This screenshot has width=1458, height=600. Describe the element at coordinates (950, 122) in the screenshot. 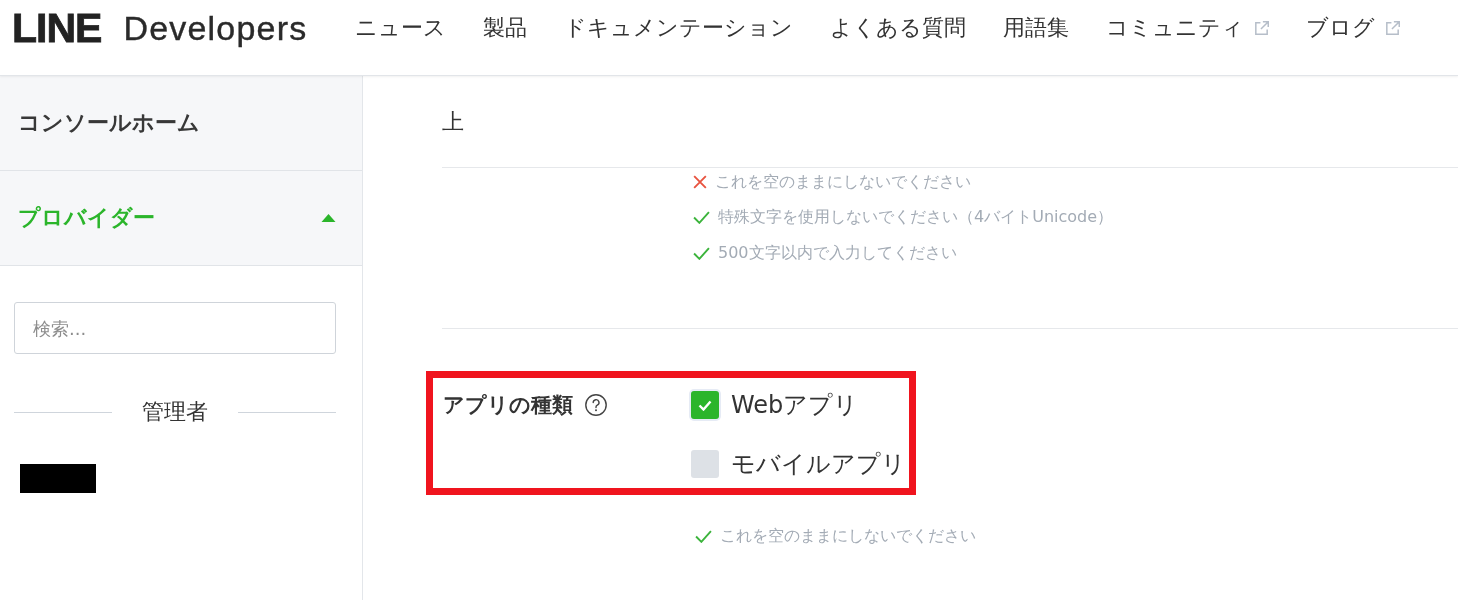

I see `text-field: 上` at that location.